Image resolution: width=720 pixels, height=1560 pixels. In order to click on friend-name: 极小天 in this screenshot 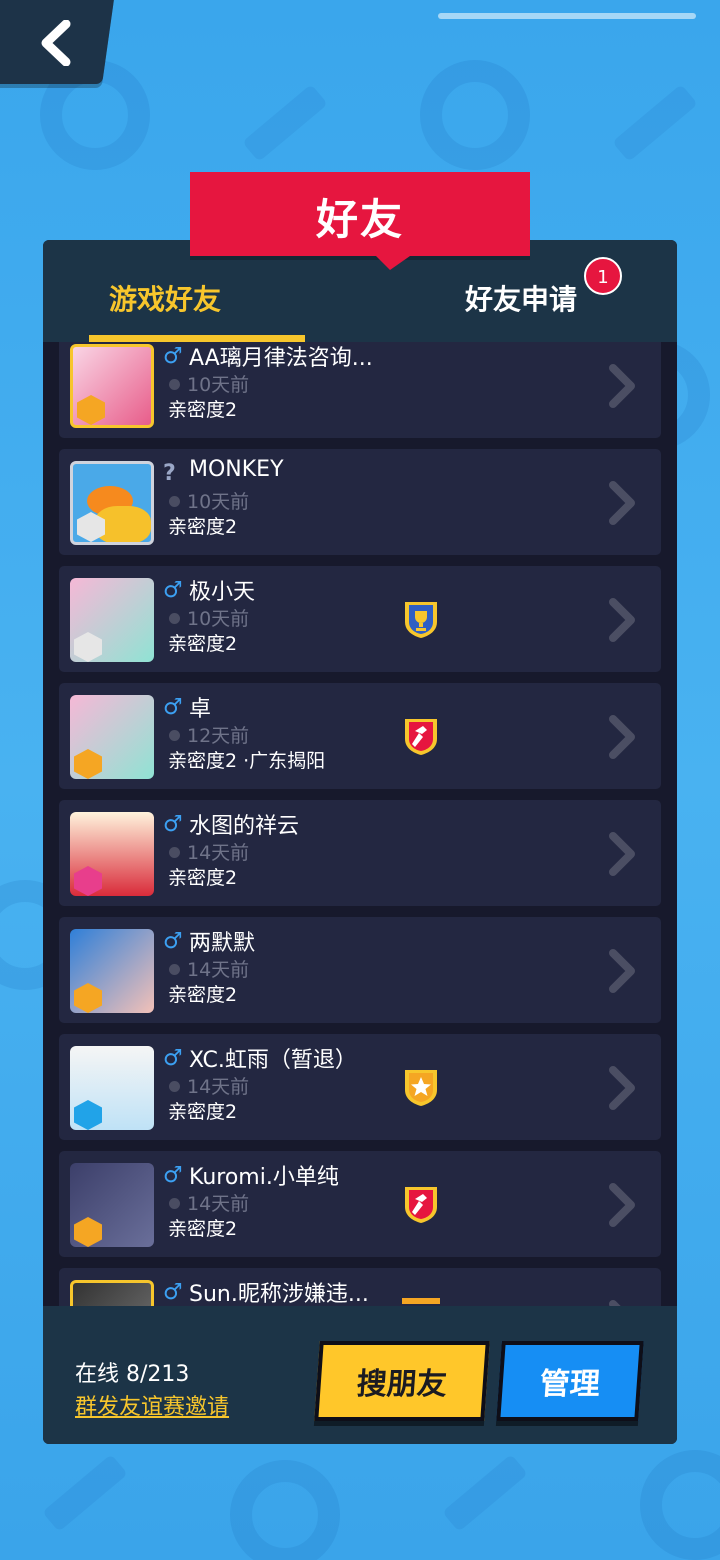, I will do `click(222, 592)`.